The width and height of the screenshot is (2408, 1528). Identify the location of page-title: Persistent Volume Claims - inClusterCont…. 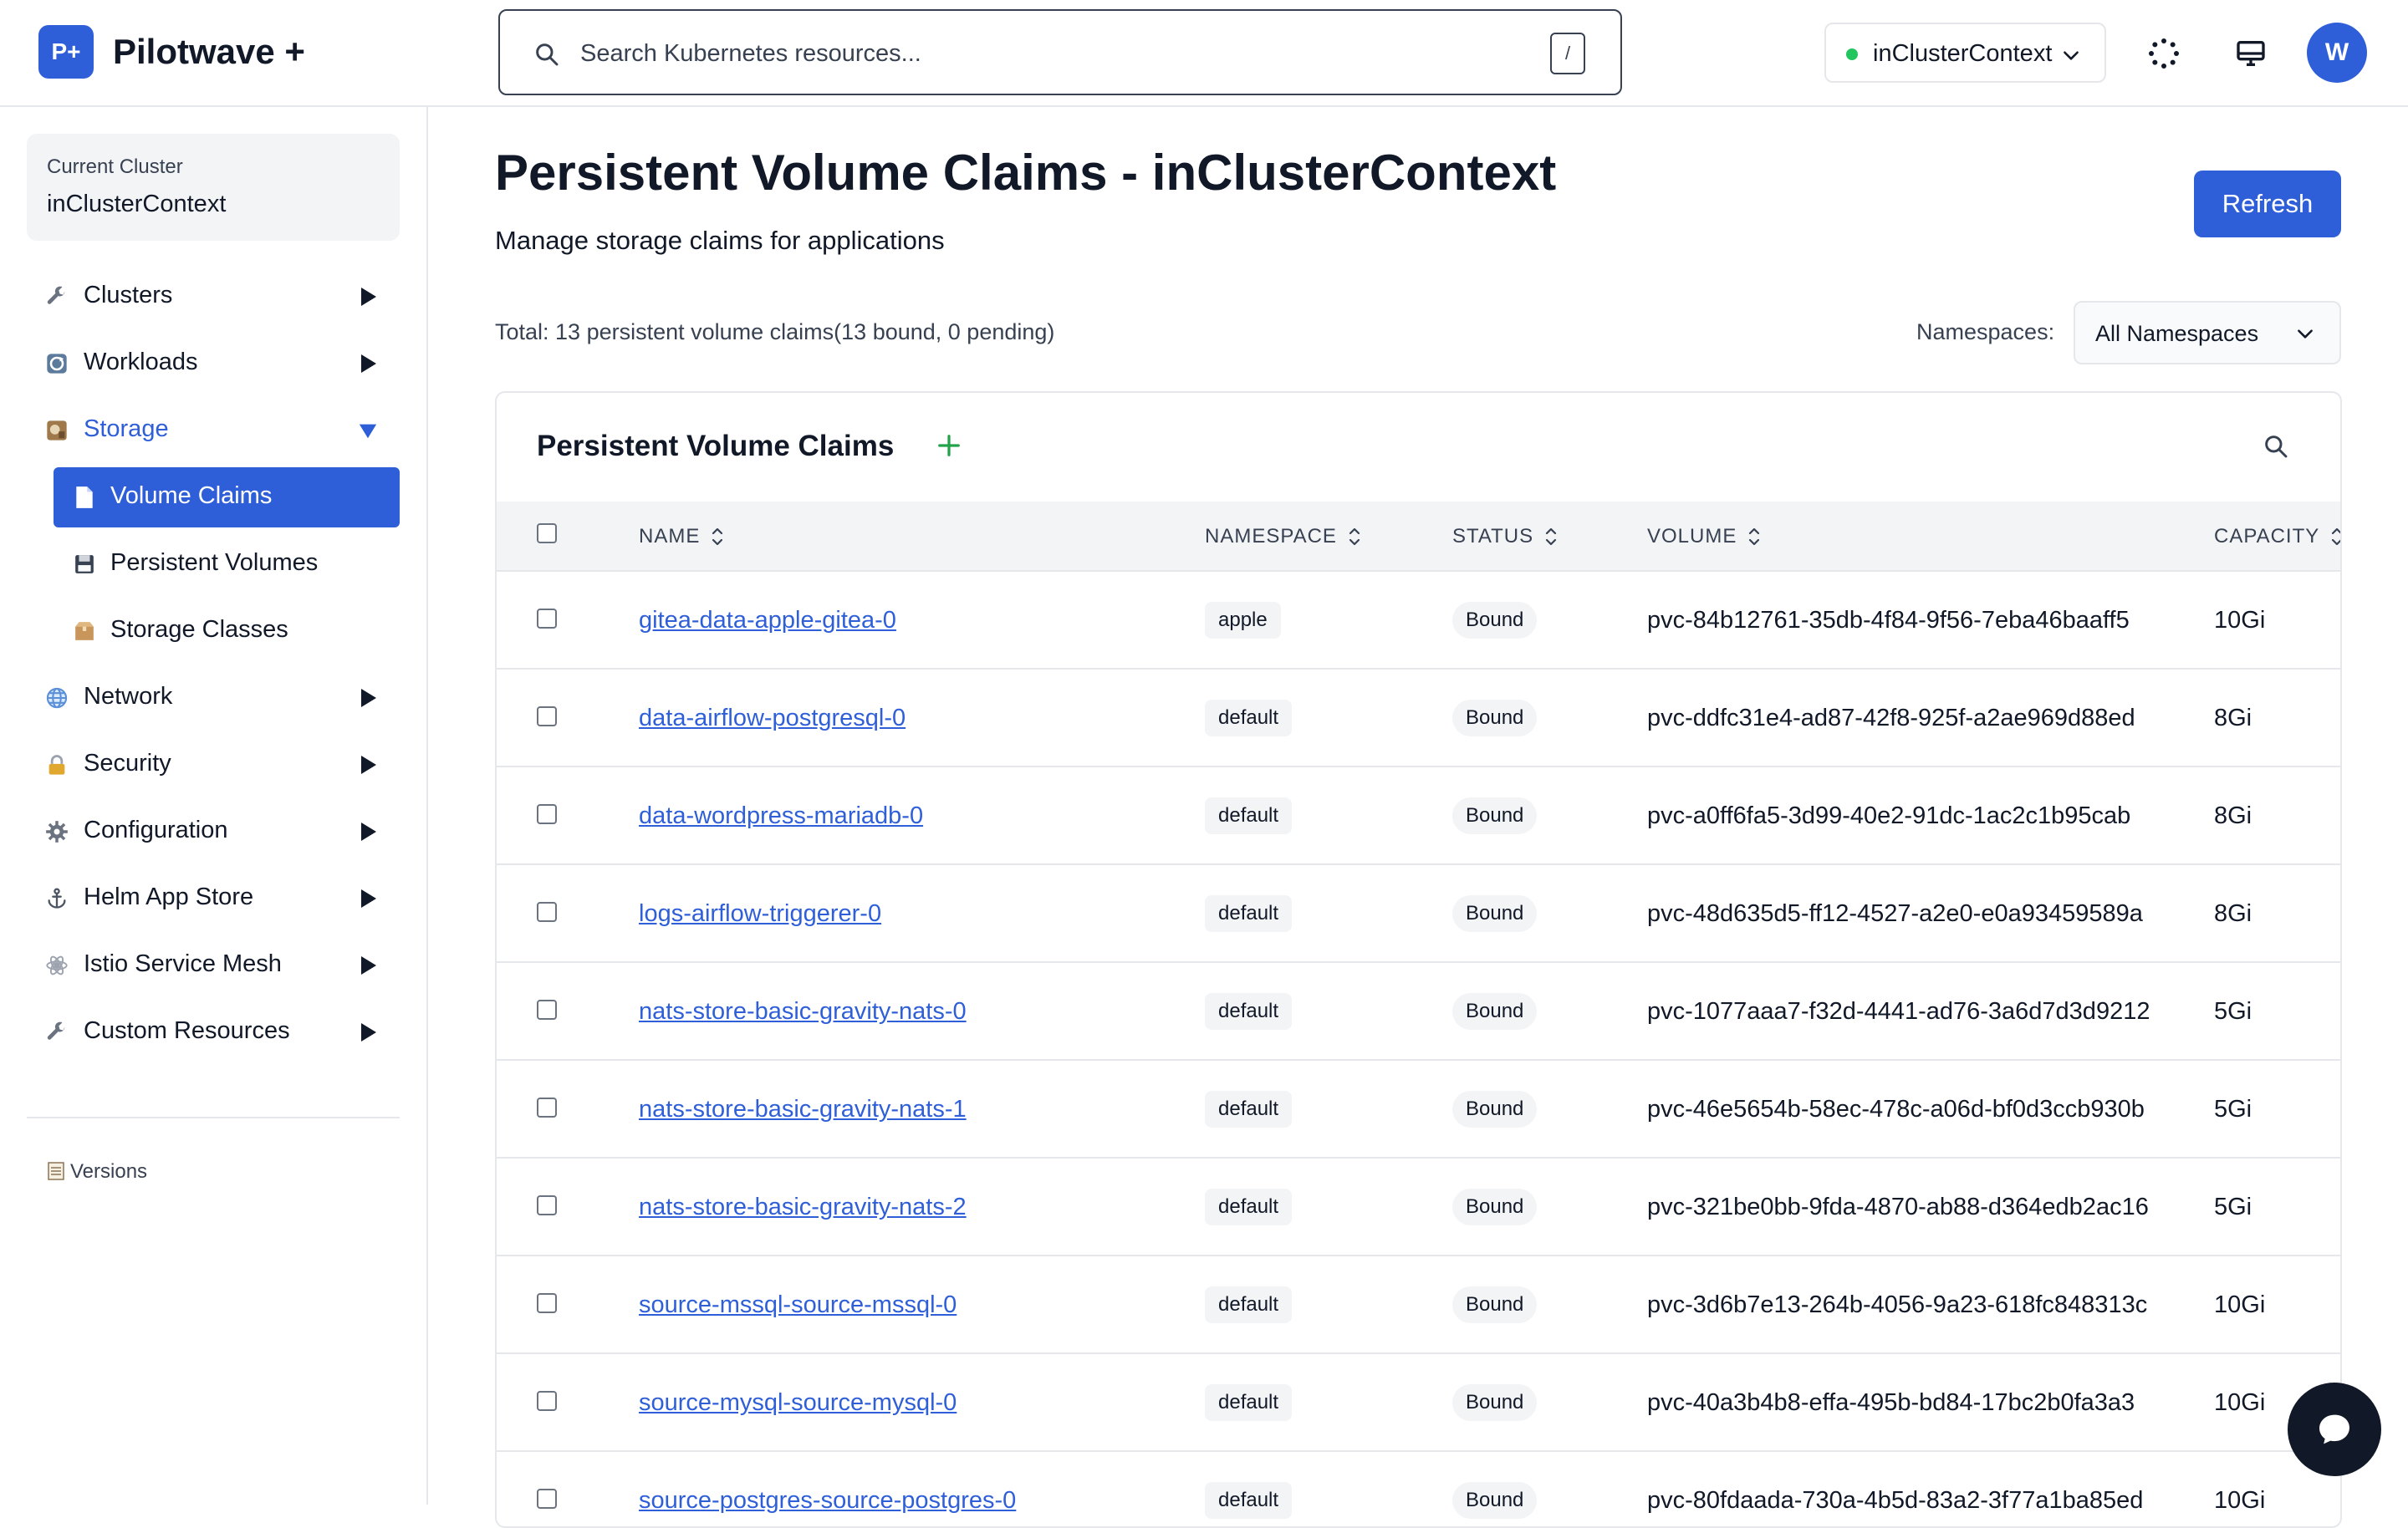
(1026, 173).